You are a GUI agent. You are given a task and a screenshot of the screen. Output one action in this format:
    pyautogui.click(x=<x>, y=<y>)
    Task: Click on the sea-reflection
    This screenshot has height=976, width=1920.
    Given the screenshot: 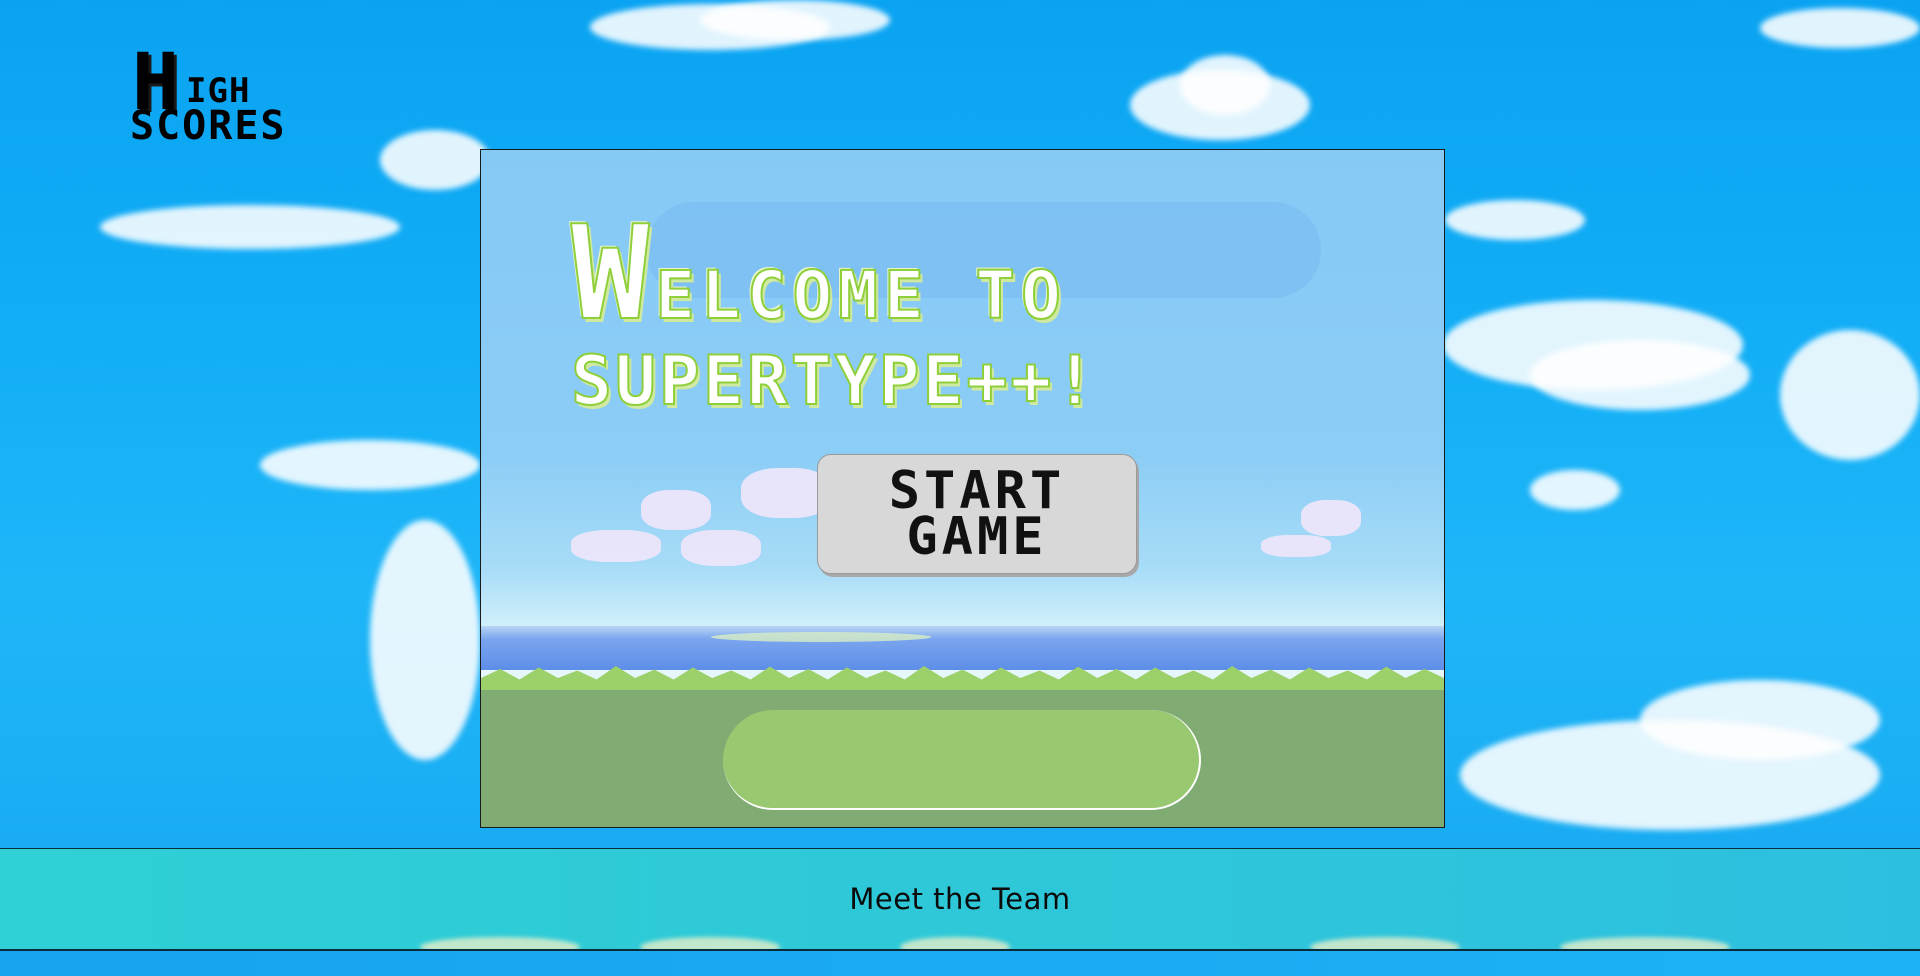 What is the action you would take?
    pyautogui.click(x=821, y=637)
    